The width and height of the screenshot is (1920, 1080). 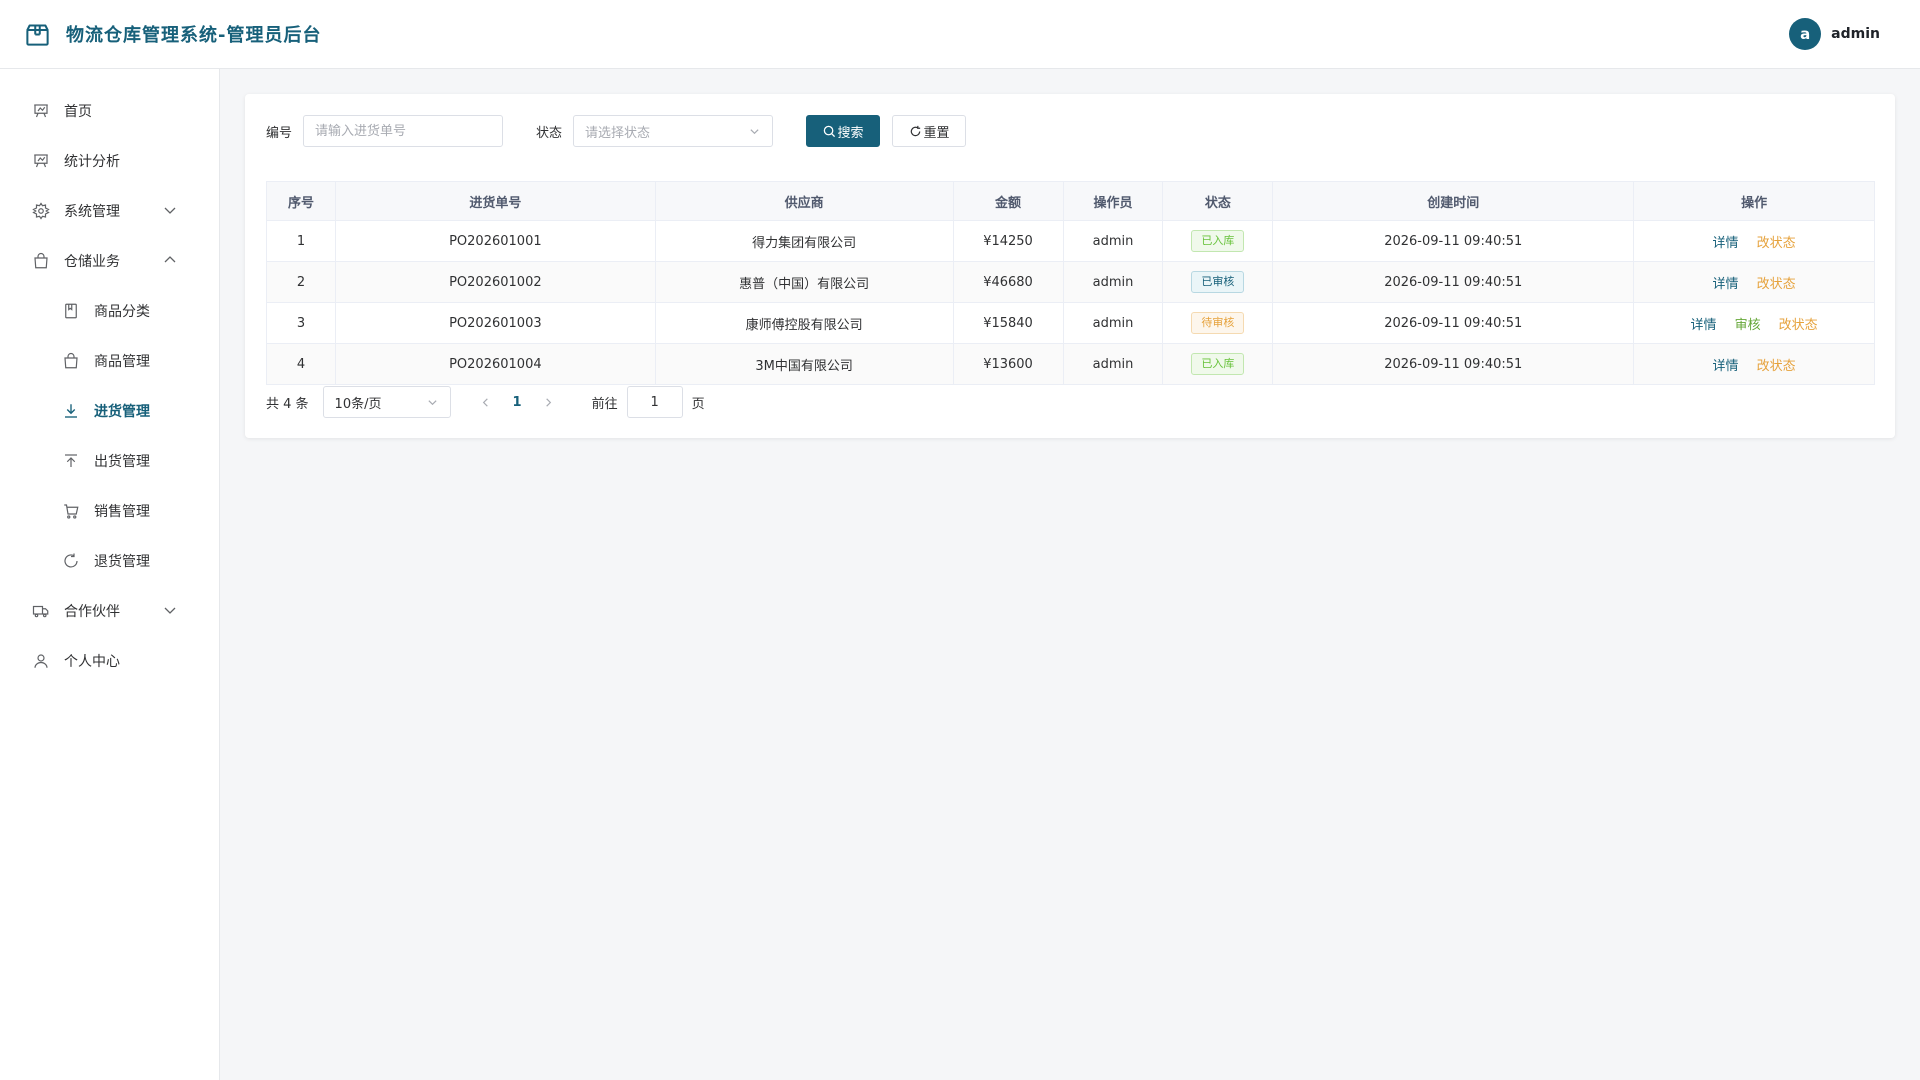 I want to click on shopping-bag-icon, so click(x=71, y=361).